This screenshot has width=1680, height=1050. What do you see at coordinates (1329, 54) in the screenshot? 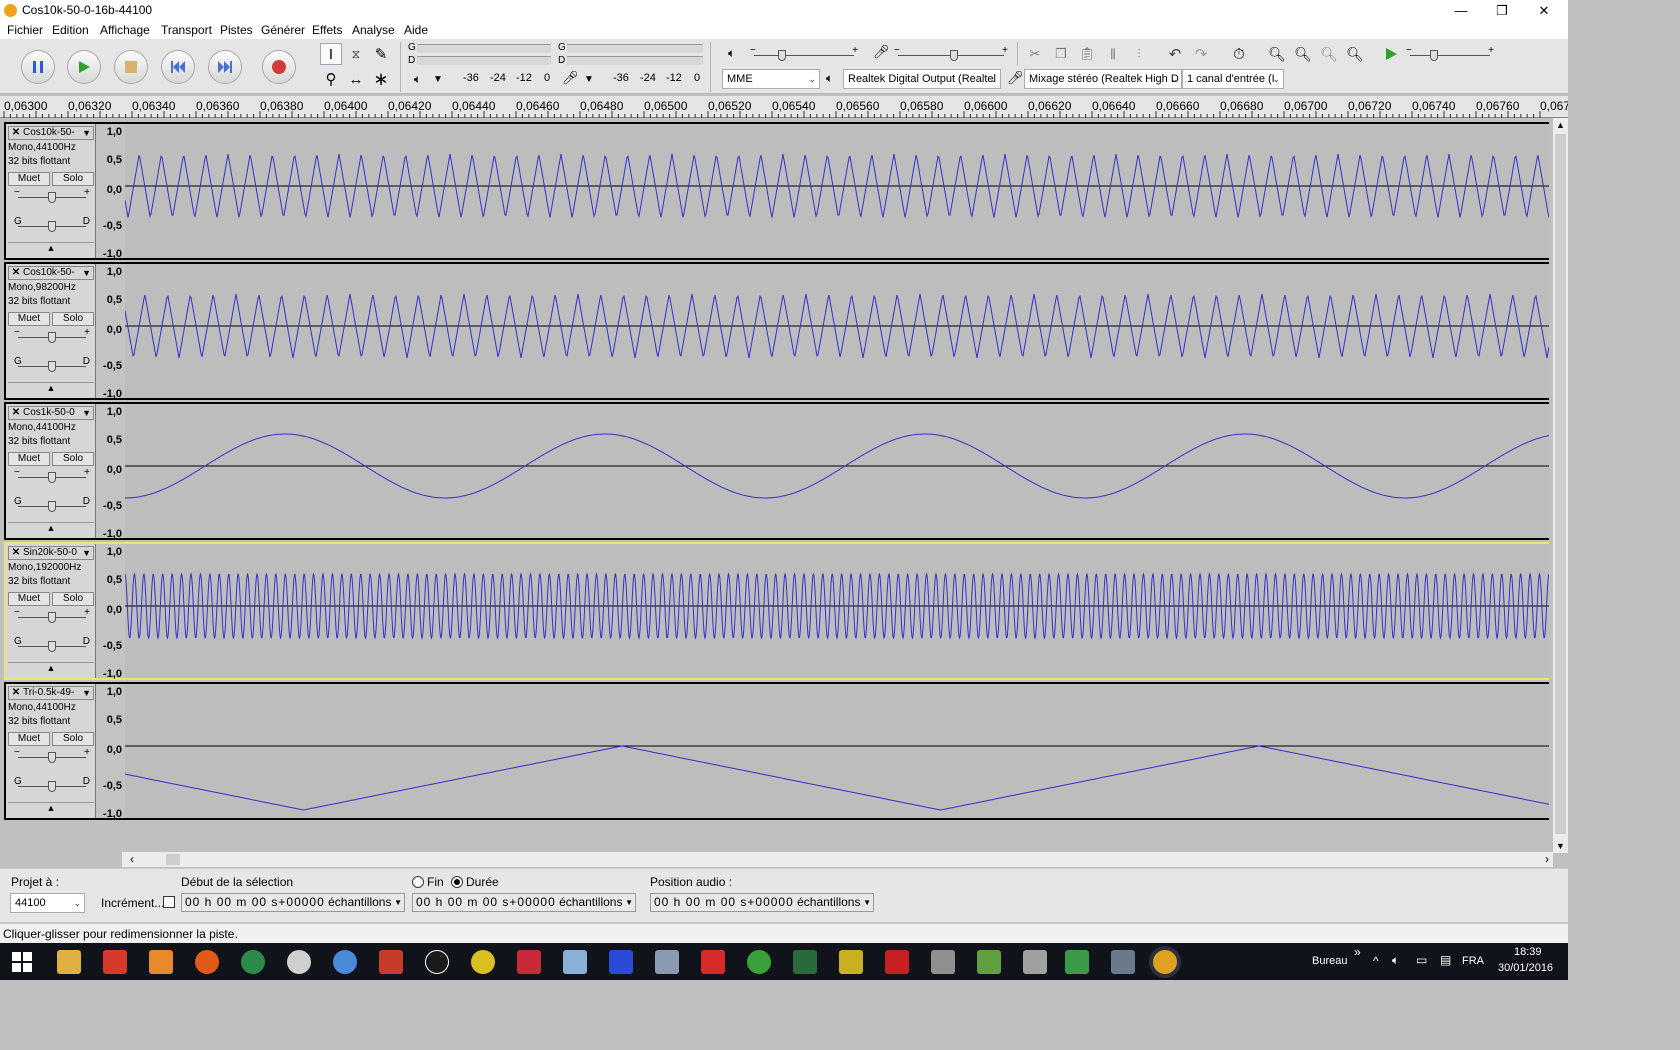
I see `fit-selection-button: 🔍︎` at bounding box center [1329, 54].